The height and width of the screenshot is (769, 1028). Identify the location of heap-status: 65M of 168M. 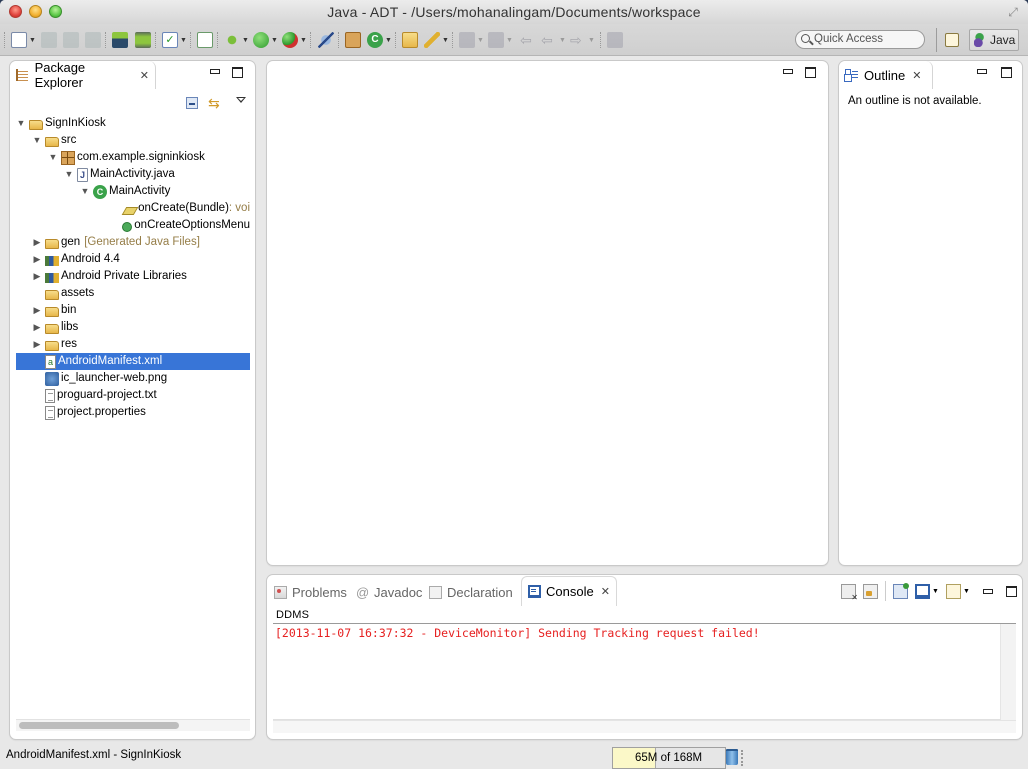
(669, 758).